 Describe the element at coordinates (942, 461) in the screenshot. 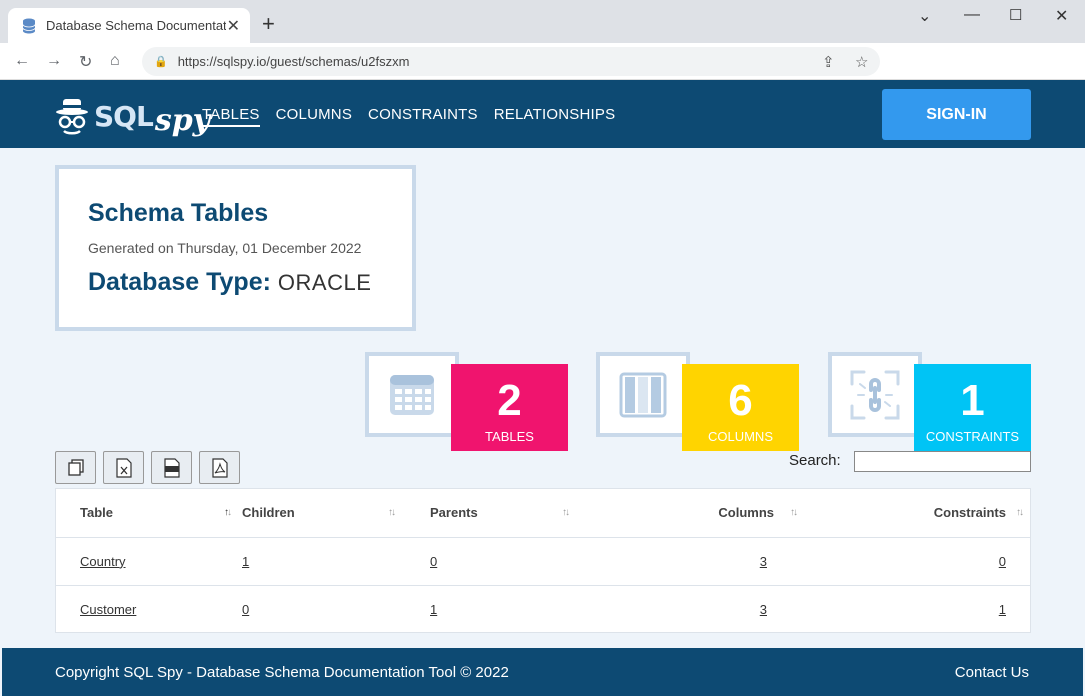

I see `search-input` at that location.